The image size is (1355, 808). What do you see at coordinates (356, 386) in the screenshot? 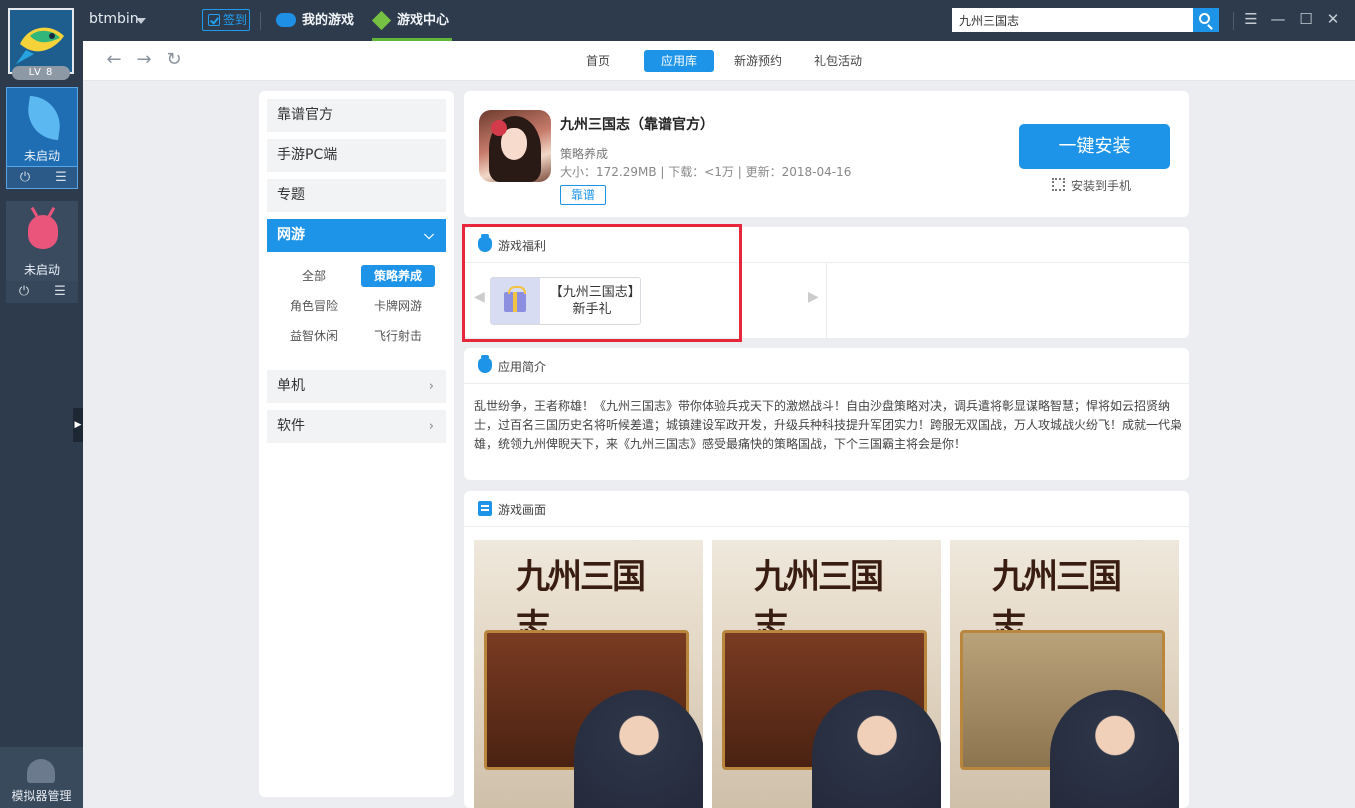
I see `category-single: 单机 ›` at bounding box center [356, 386].